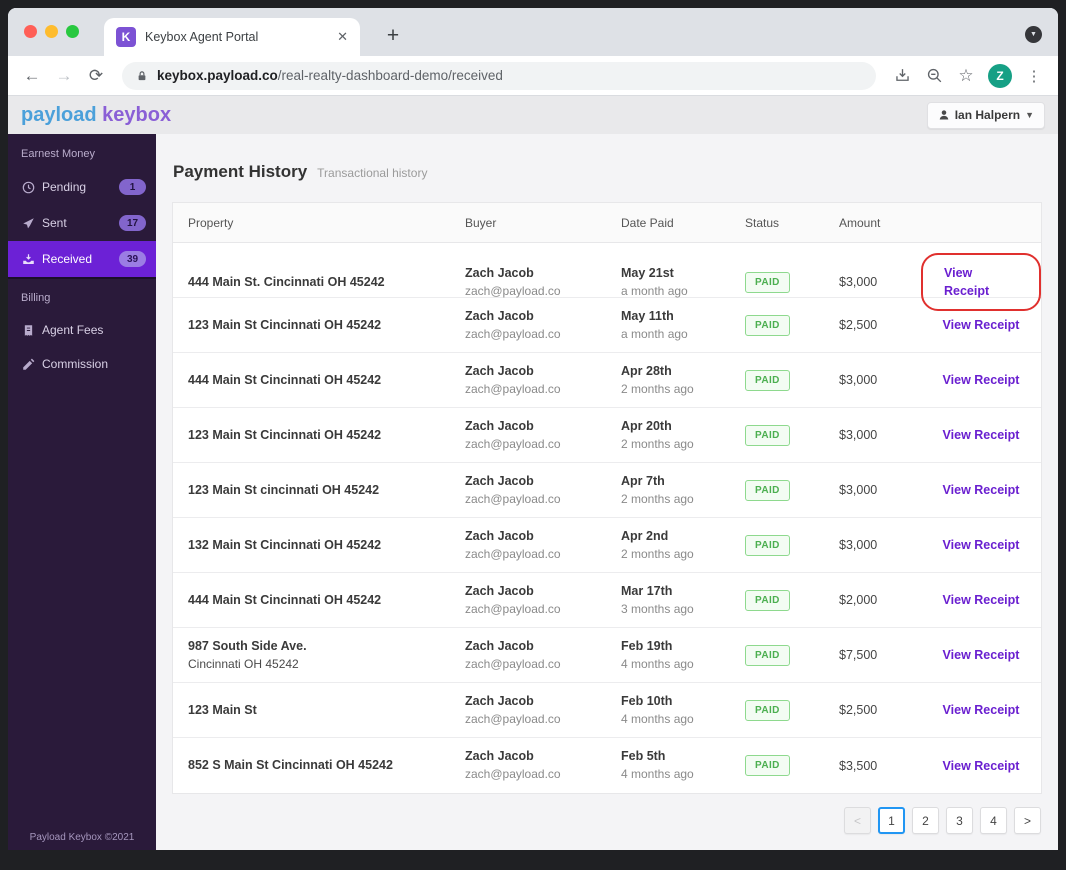 The width and height of the screenshot is (1066, 870). Describe the element at coordinates (1033, 34) in the screenshot. I see `tab-search-icon: ▼` at that location.